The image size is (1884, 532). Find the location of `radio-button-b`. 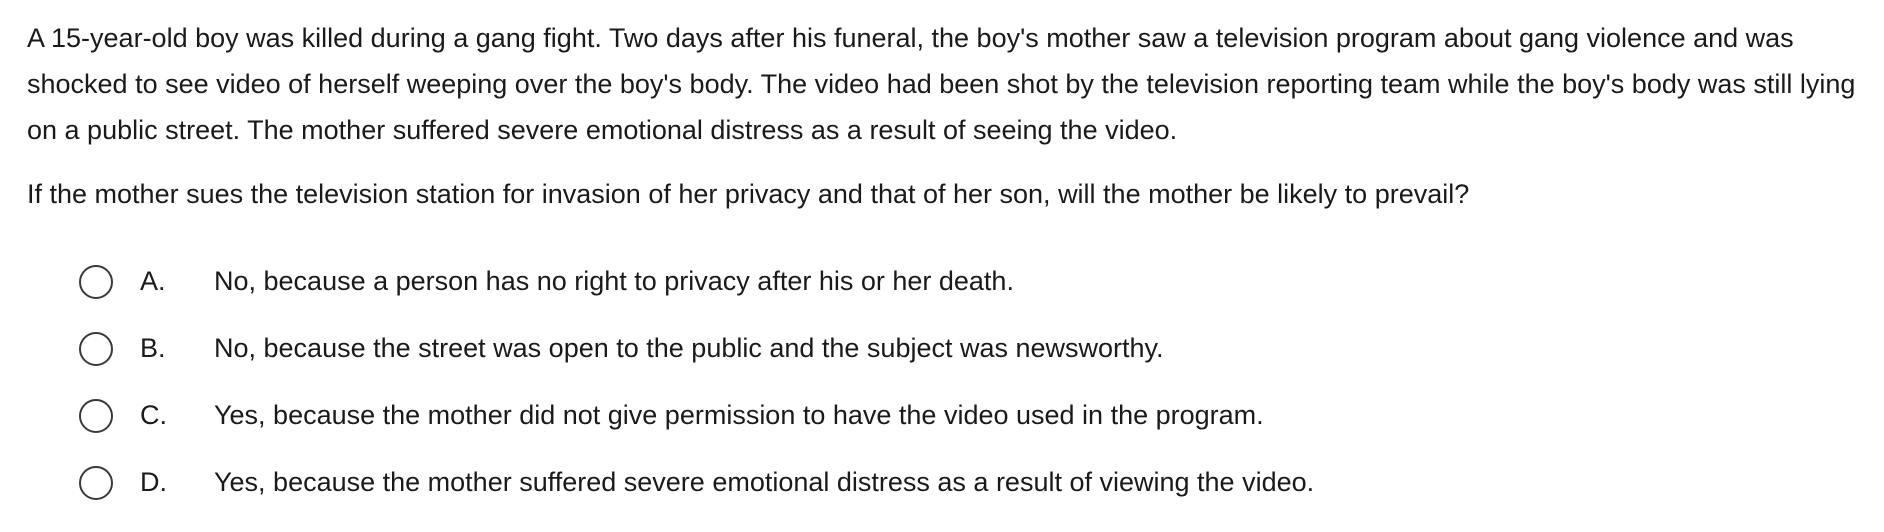

radio-button-b is located at coordinates (96, 348).